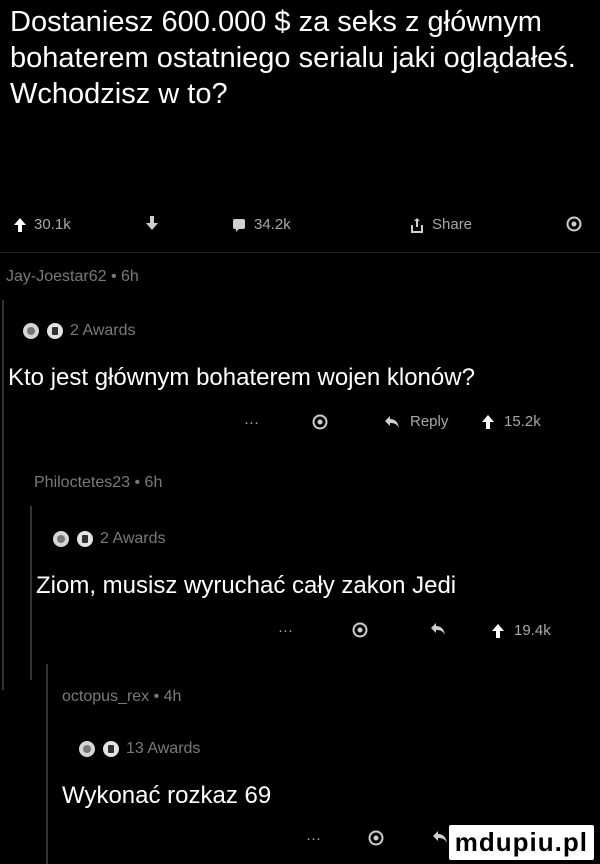  I want to click on comment-awards: 13 Awards, so click(139, 749).